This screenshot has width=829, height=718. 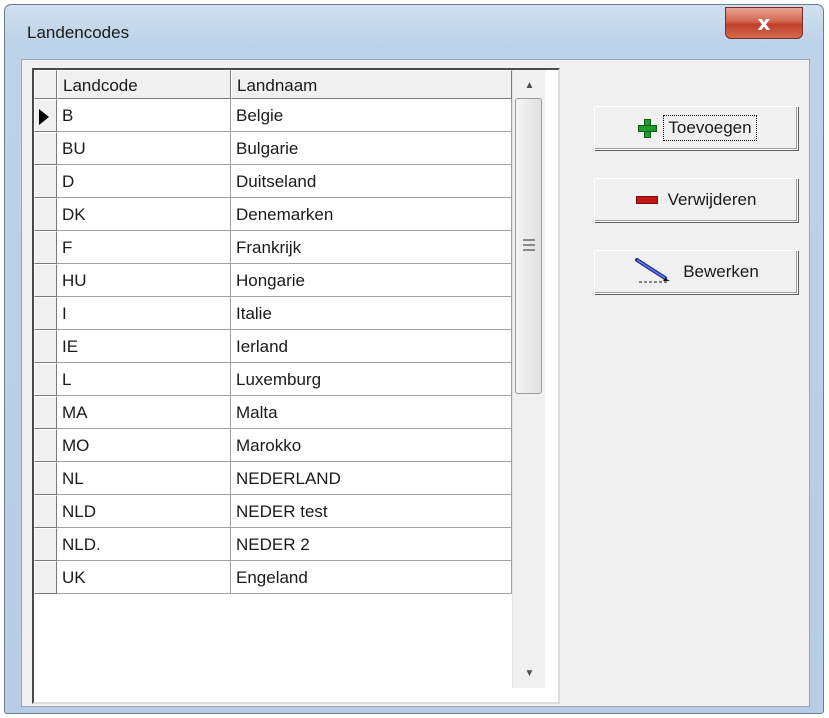 What do you see at coordinates (144, 313) in the screenshot?
I see `cell-landcode: I` at bounding box center [144, 313].